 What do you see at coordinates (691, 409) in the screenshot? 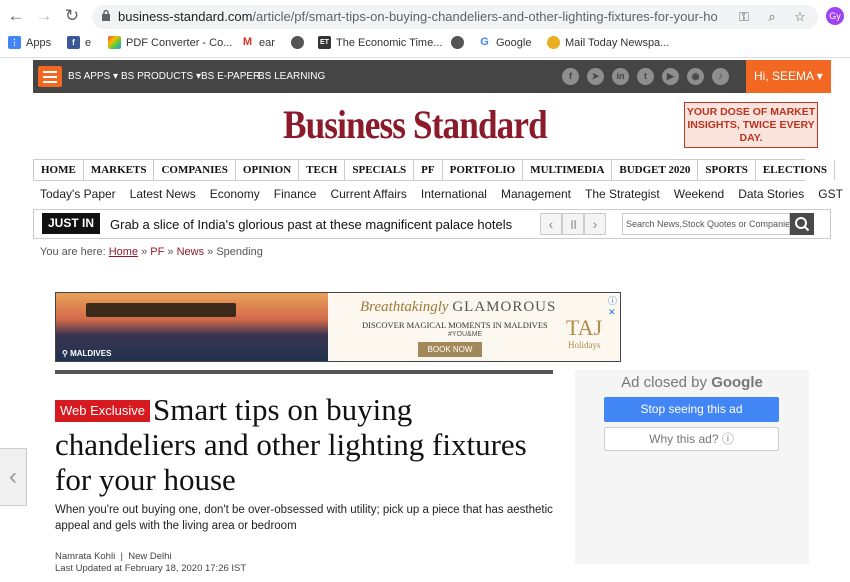
I see `stop-seeing-ad-button: Stop seeing this ad` at bounding box center [691, 409].